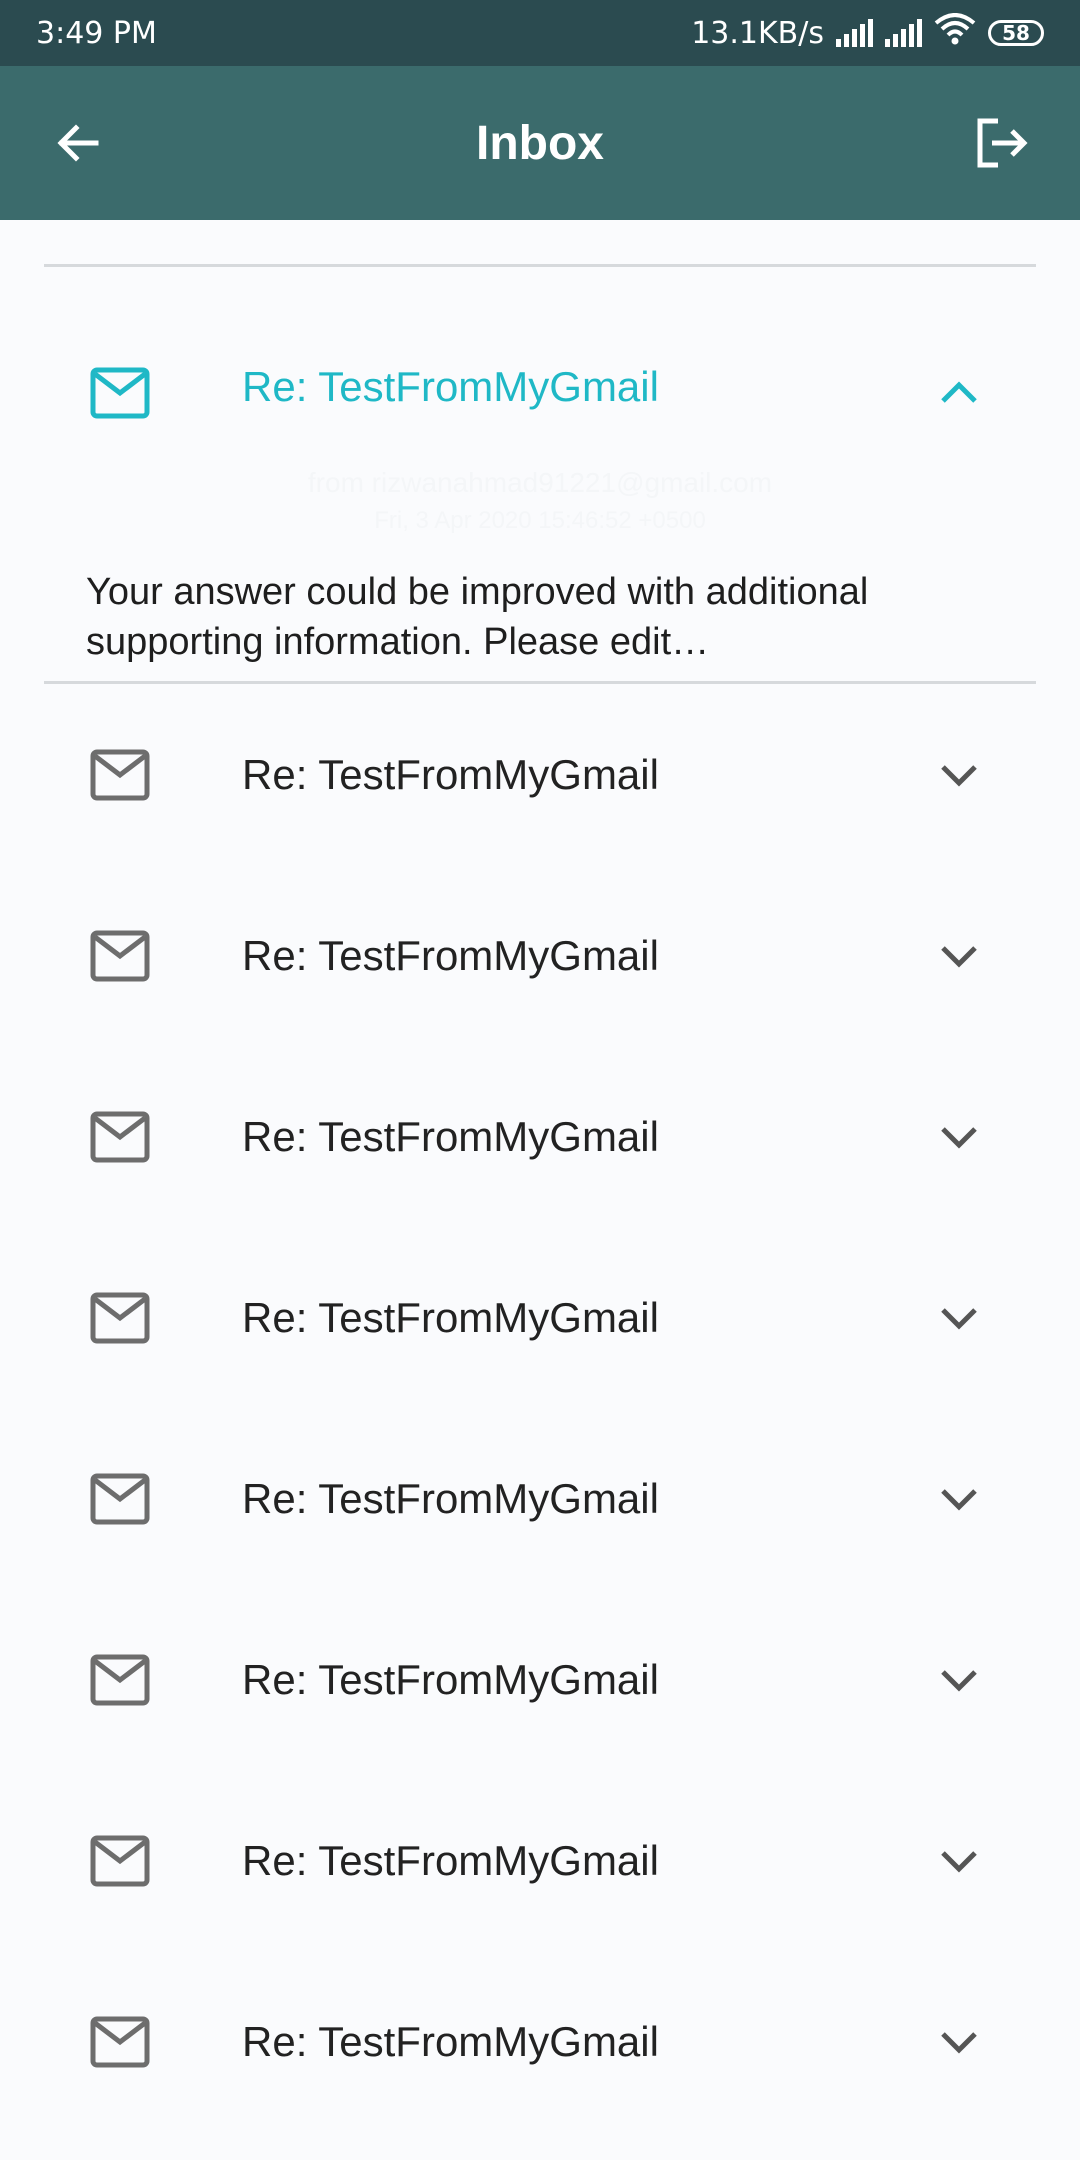 The width and height of the screenshot is (1080, 2160). What do you see at coordinates (757, 33) in the screenshot?
I see `net-speed: 13.1KB/s` at bounding box center [757, 33].